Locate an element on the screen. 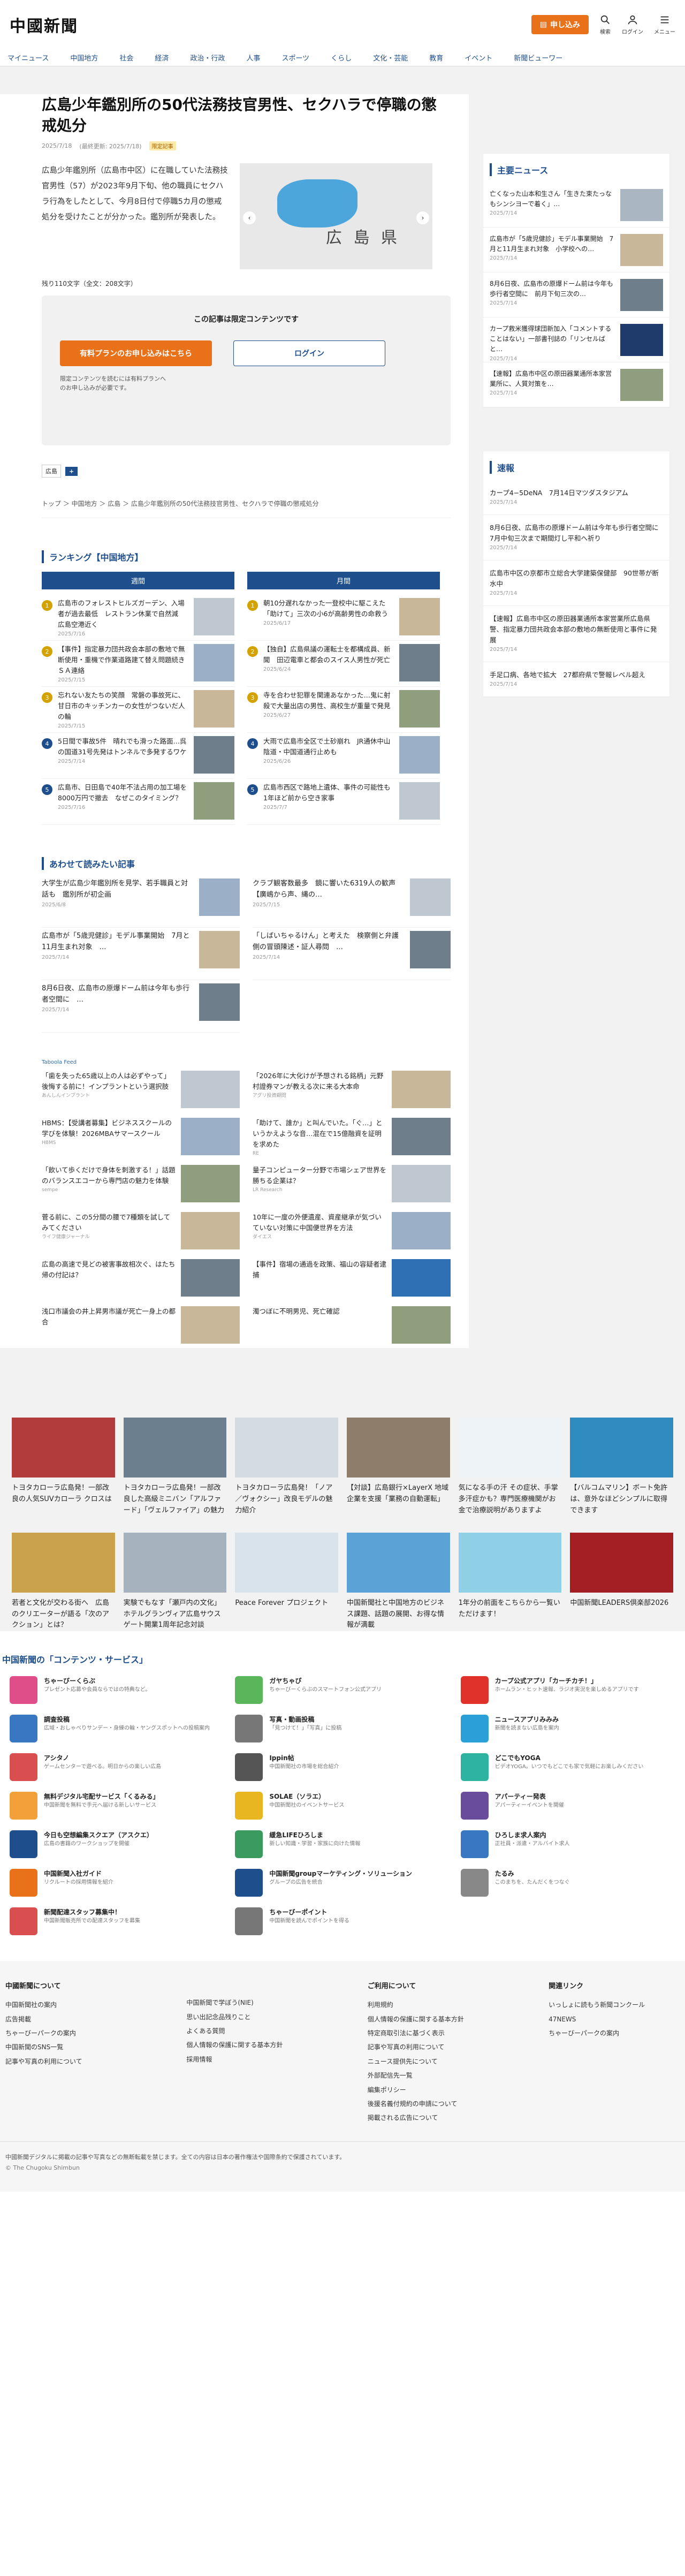  ad-item: 【事件】宿場の通過を政策、福山の容疑者逮捕 is located at coordinates (352, 1280).